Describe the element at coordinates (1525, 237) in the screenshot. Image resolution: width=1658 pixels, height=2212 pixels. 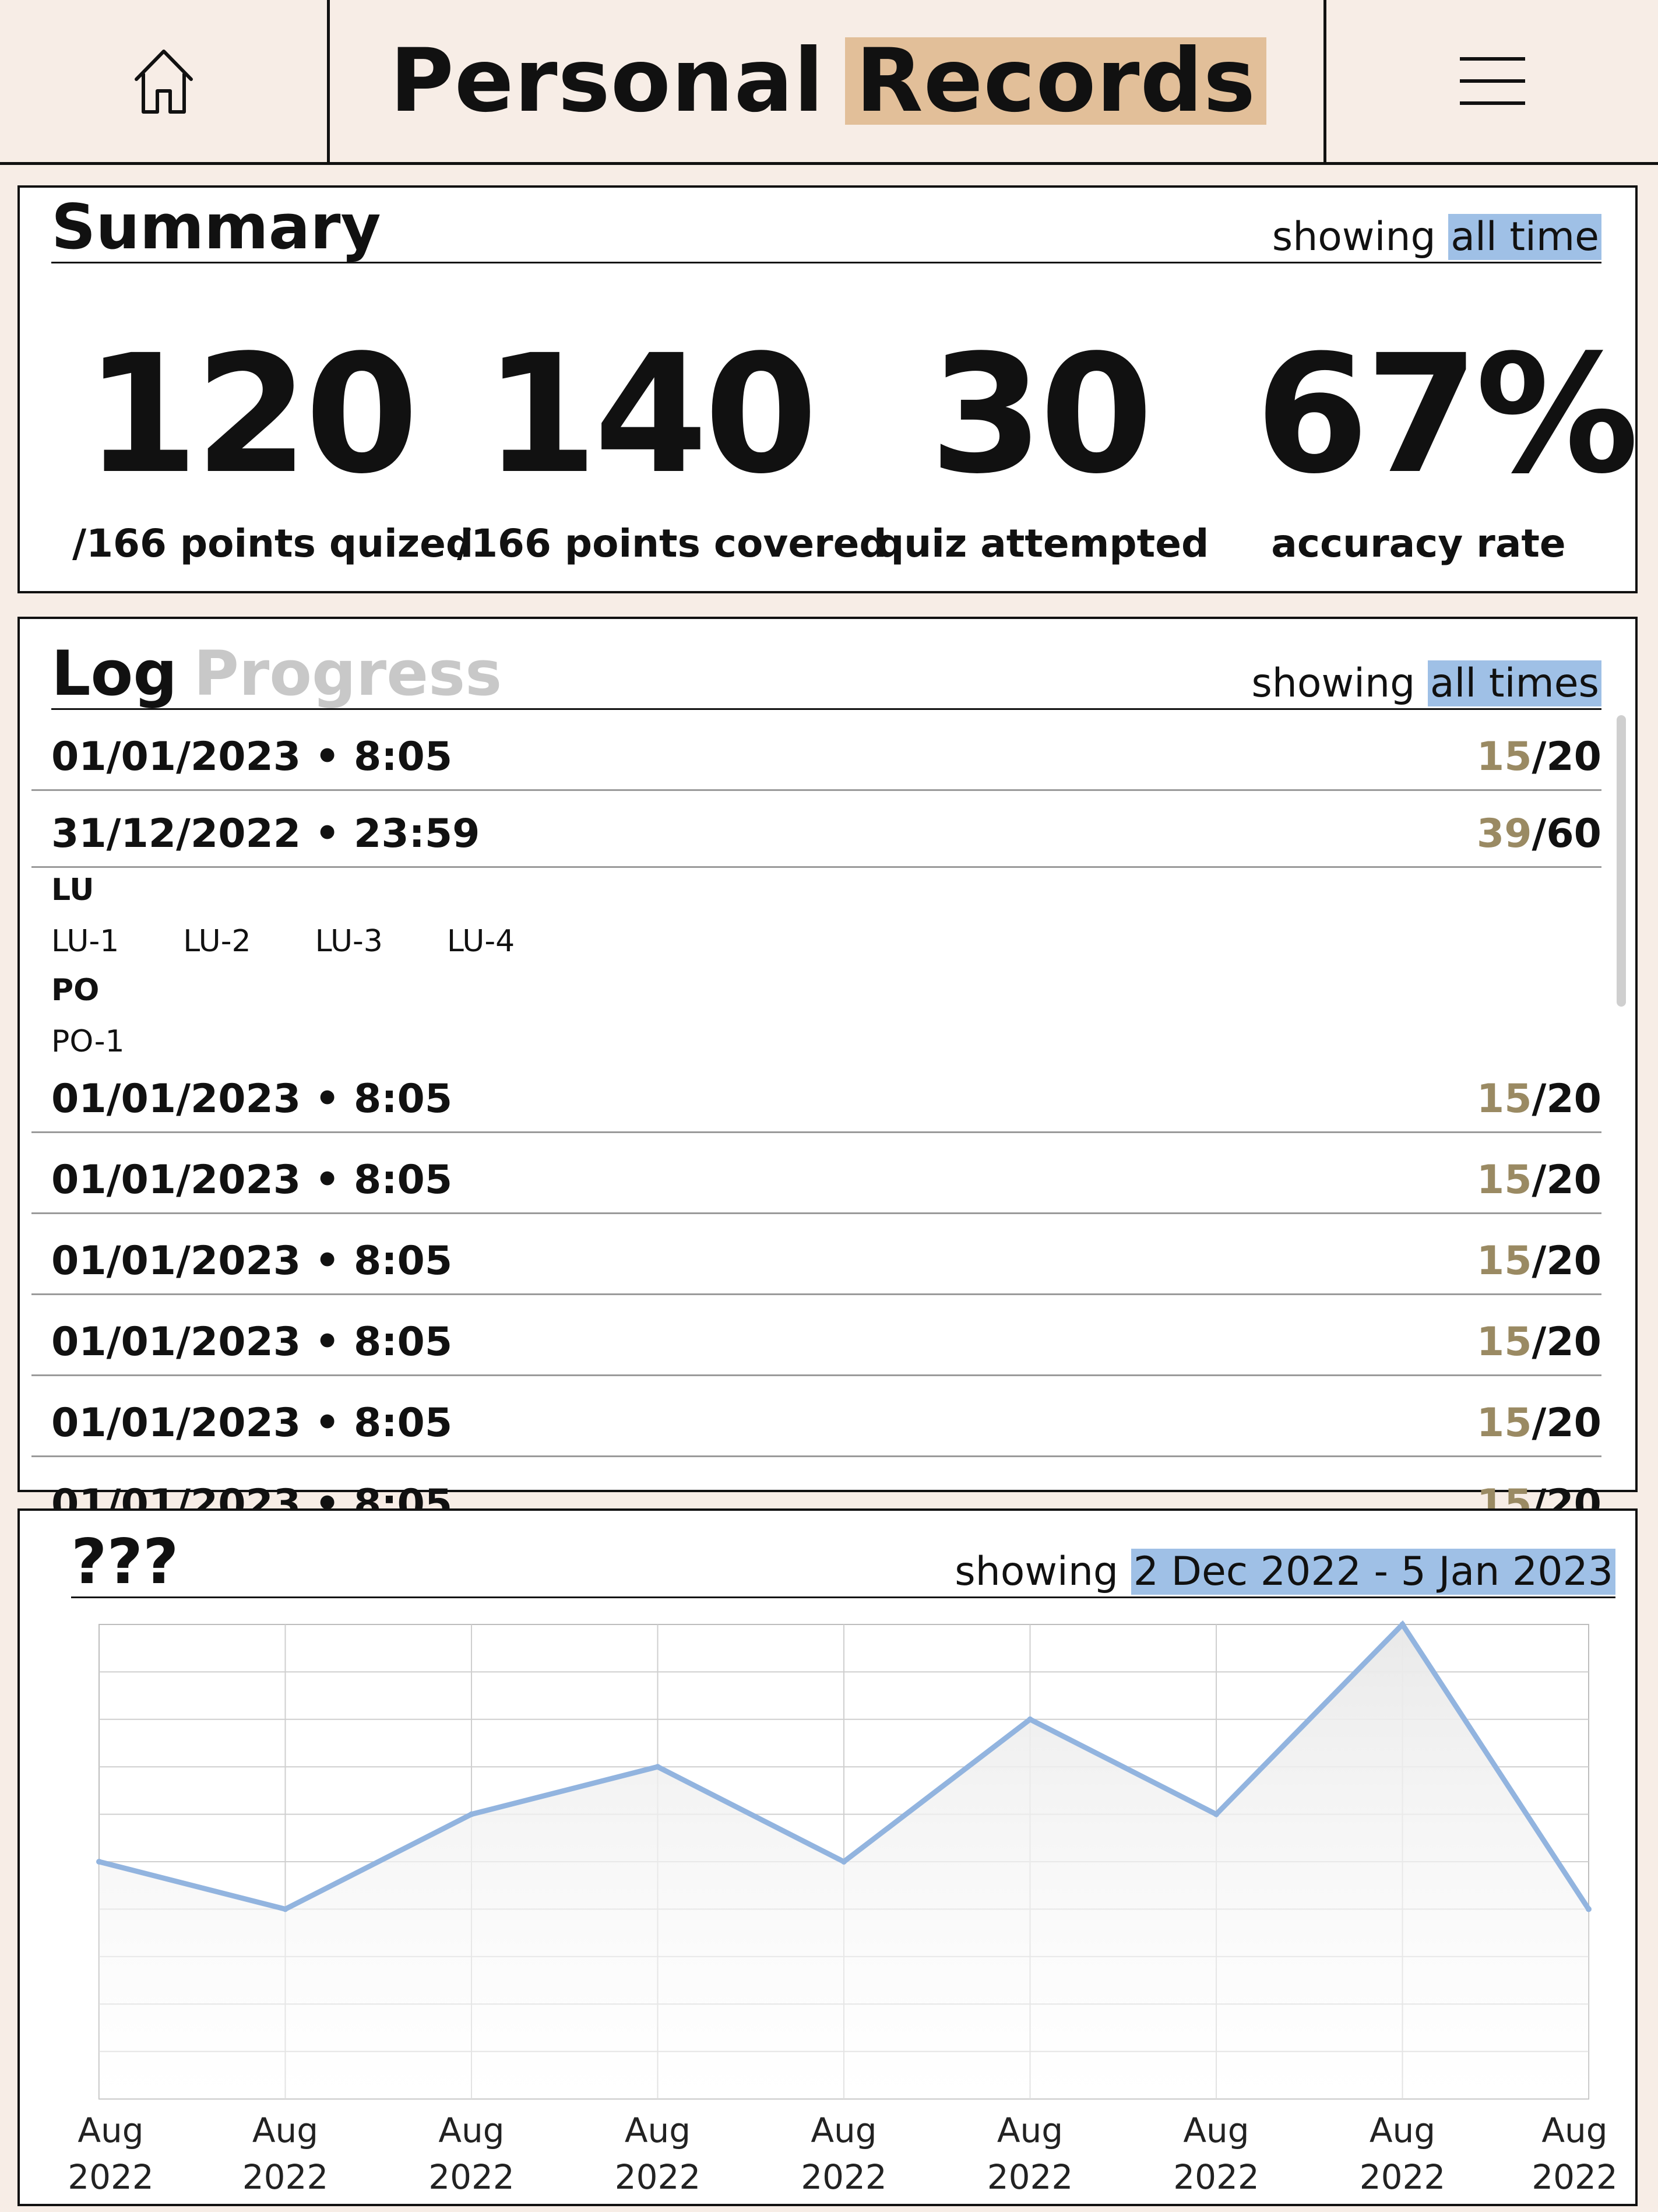
I see `summary-range-value: all time` at that location.